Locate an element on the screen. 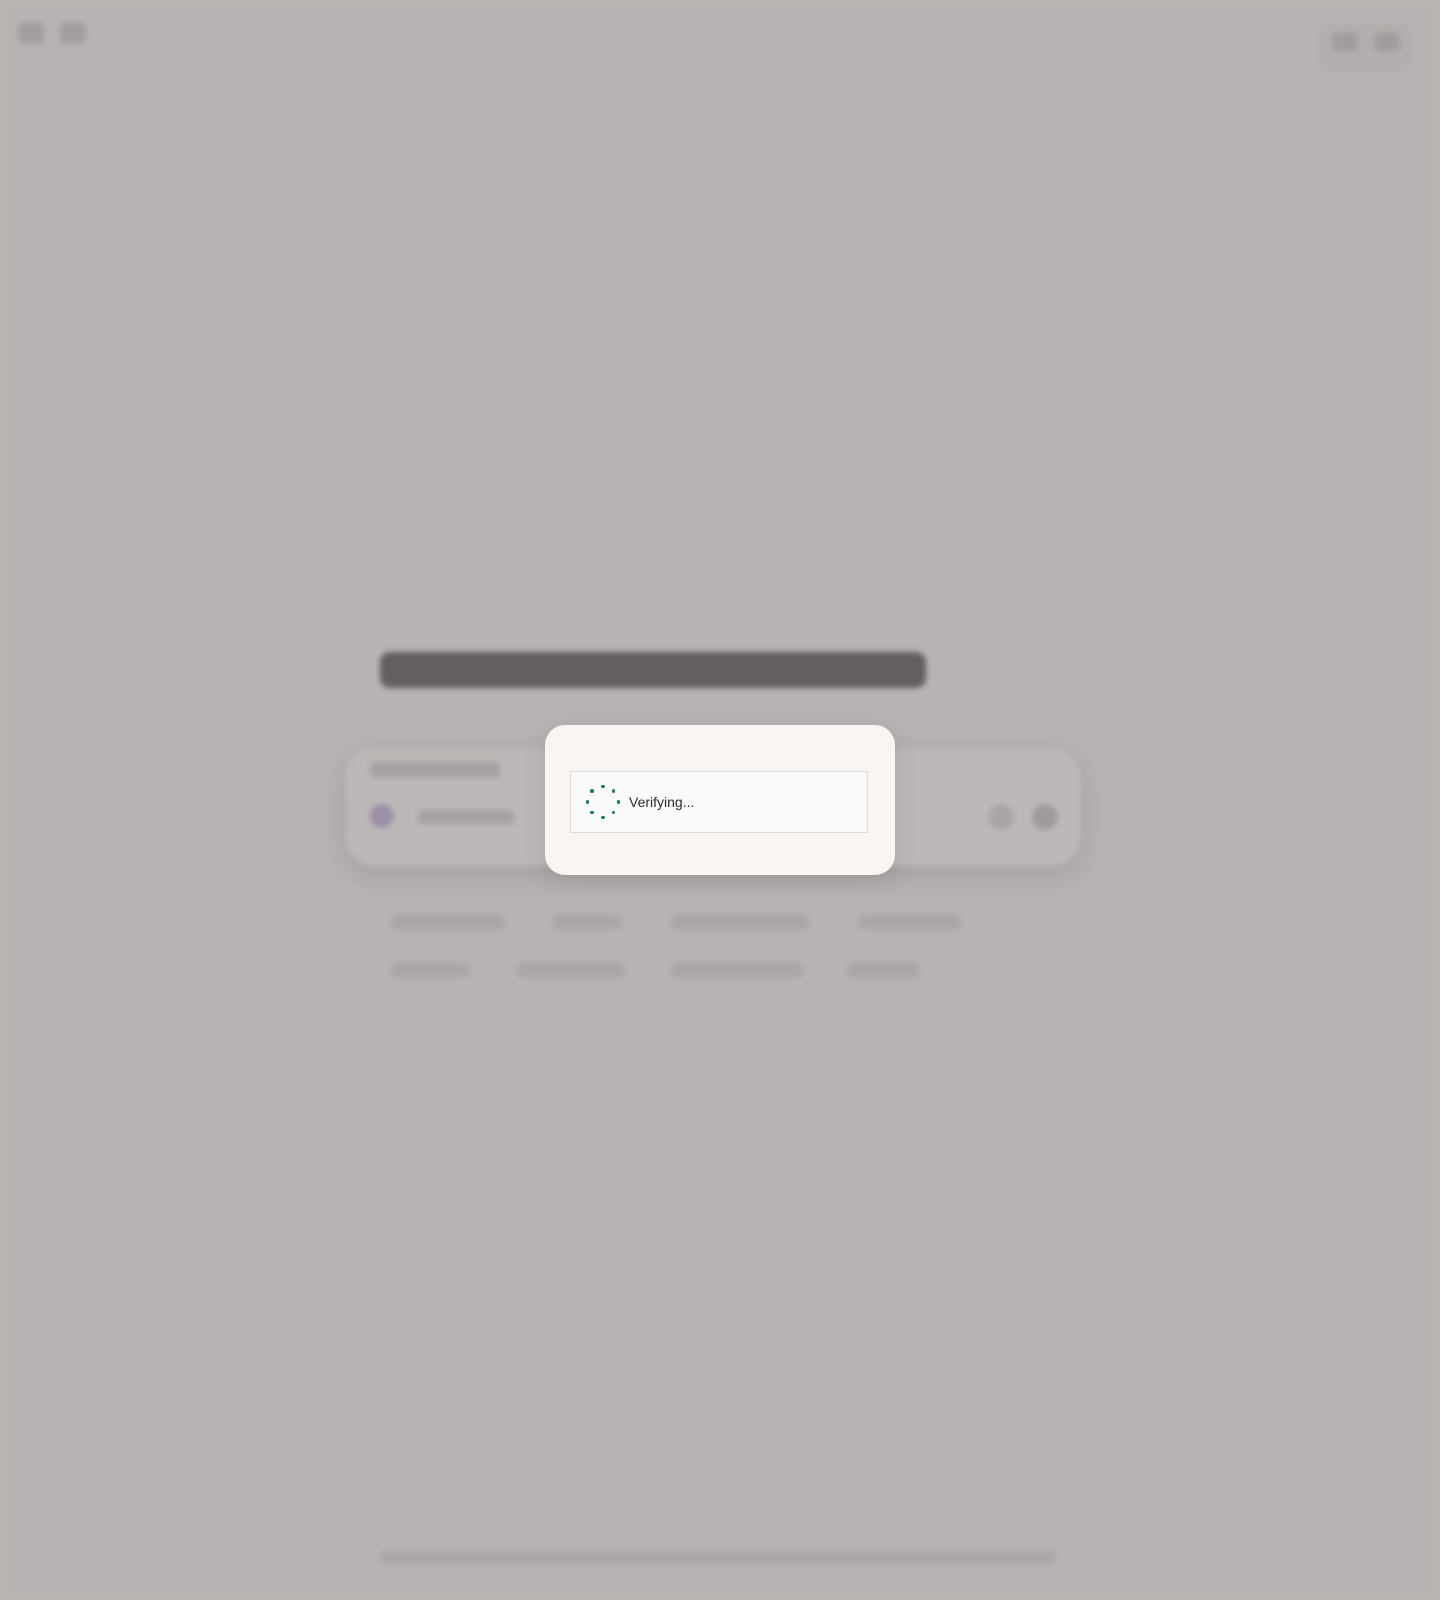  top-right-controls is located at coordinates (1365, 45).